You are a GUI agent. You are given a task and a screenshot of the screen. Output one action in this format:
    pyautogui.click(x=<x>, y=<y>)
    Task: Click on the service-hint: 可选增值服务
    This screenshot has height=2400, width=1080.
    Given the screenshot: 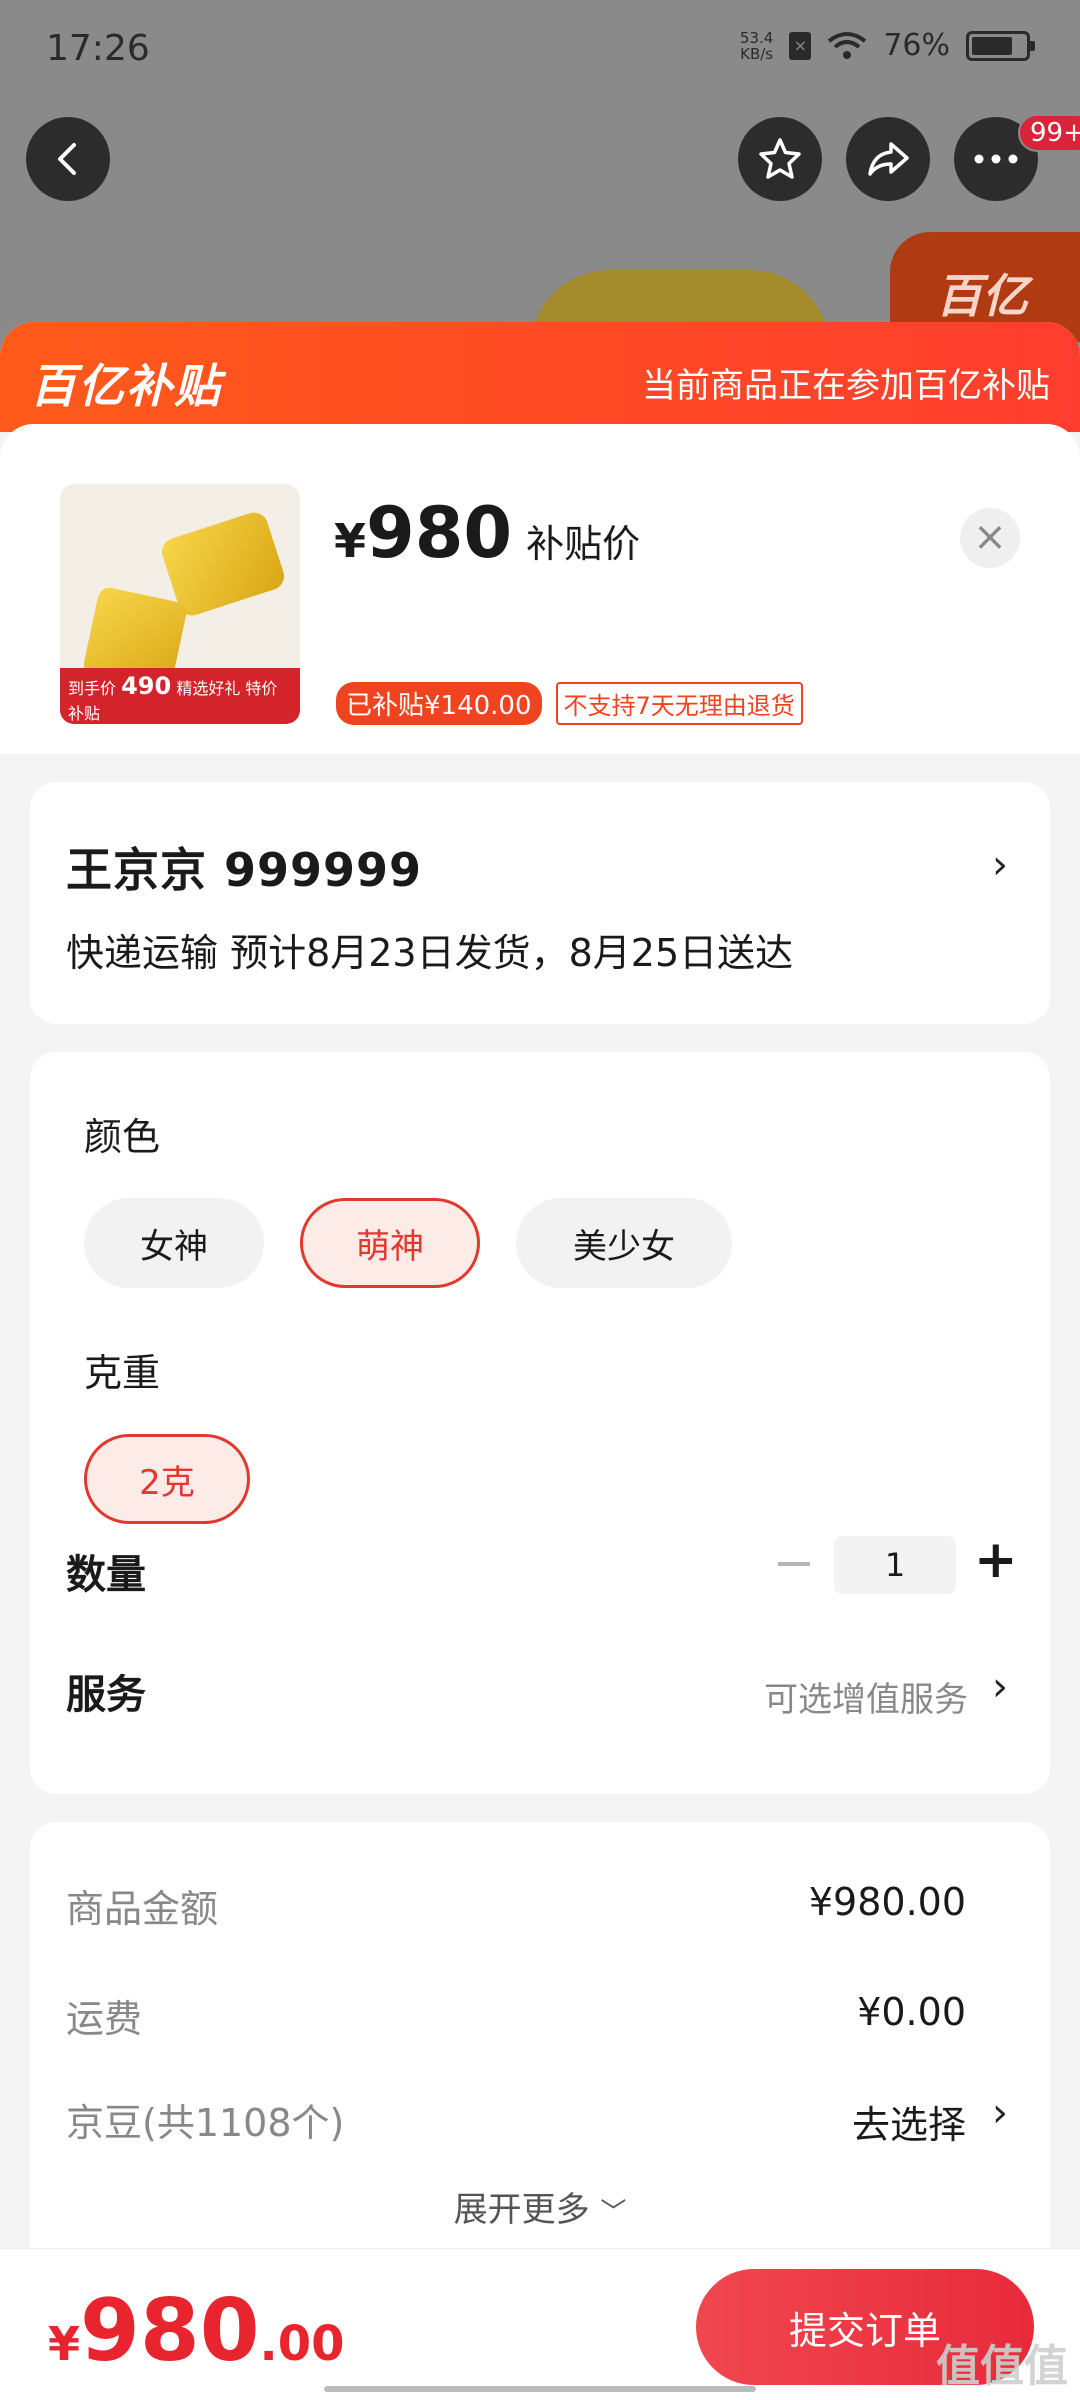 What is the action you would take?
    pyautogui.click(x=866, y=1696)
    